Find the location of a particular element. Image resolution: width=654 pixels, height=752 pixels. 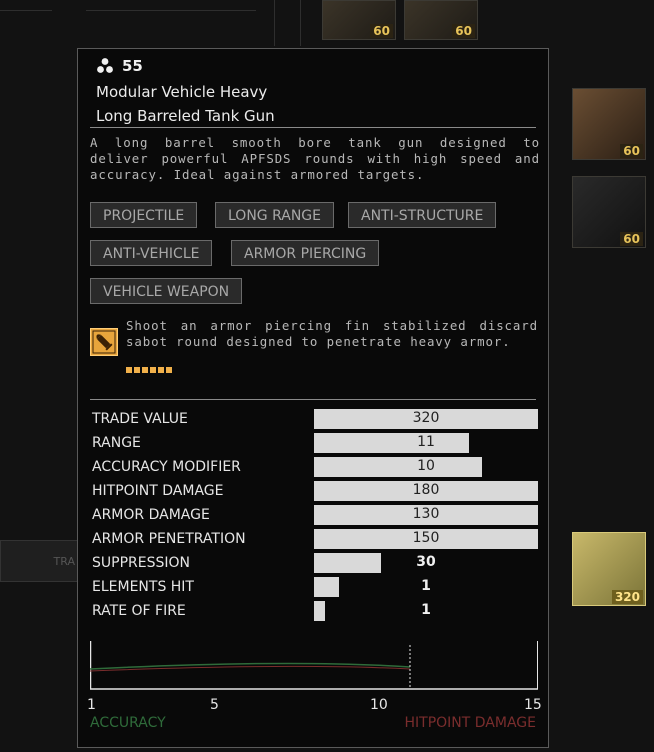

stat-track: 180 is located at coordinates (426, 491).